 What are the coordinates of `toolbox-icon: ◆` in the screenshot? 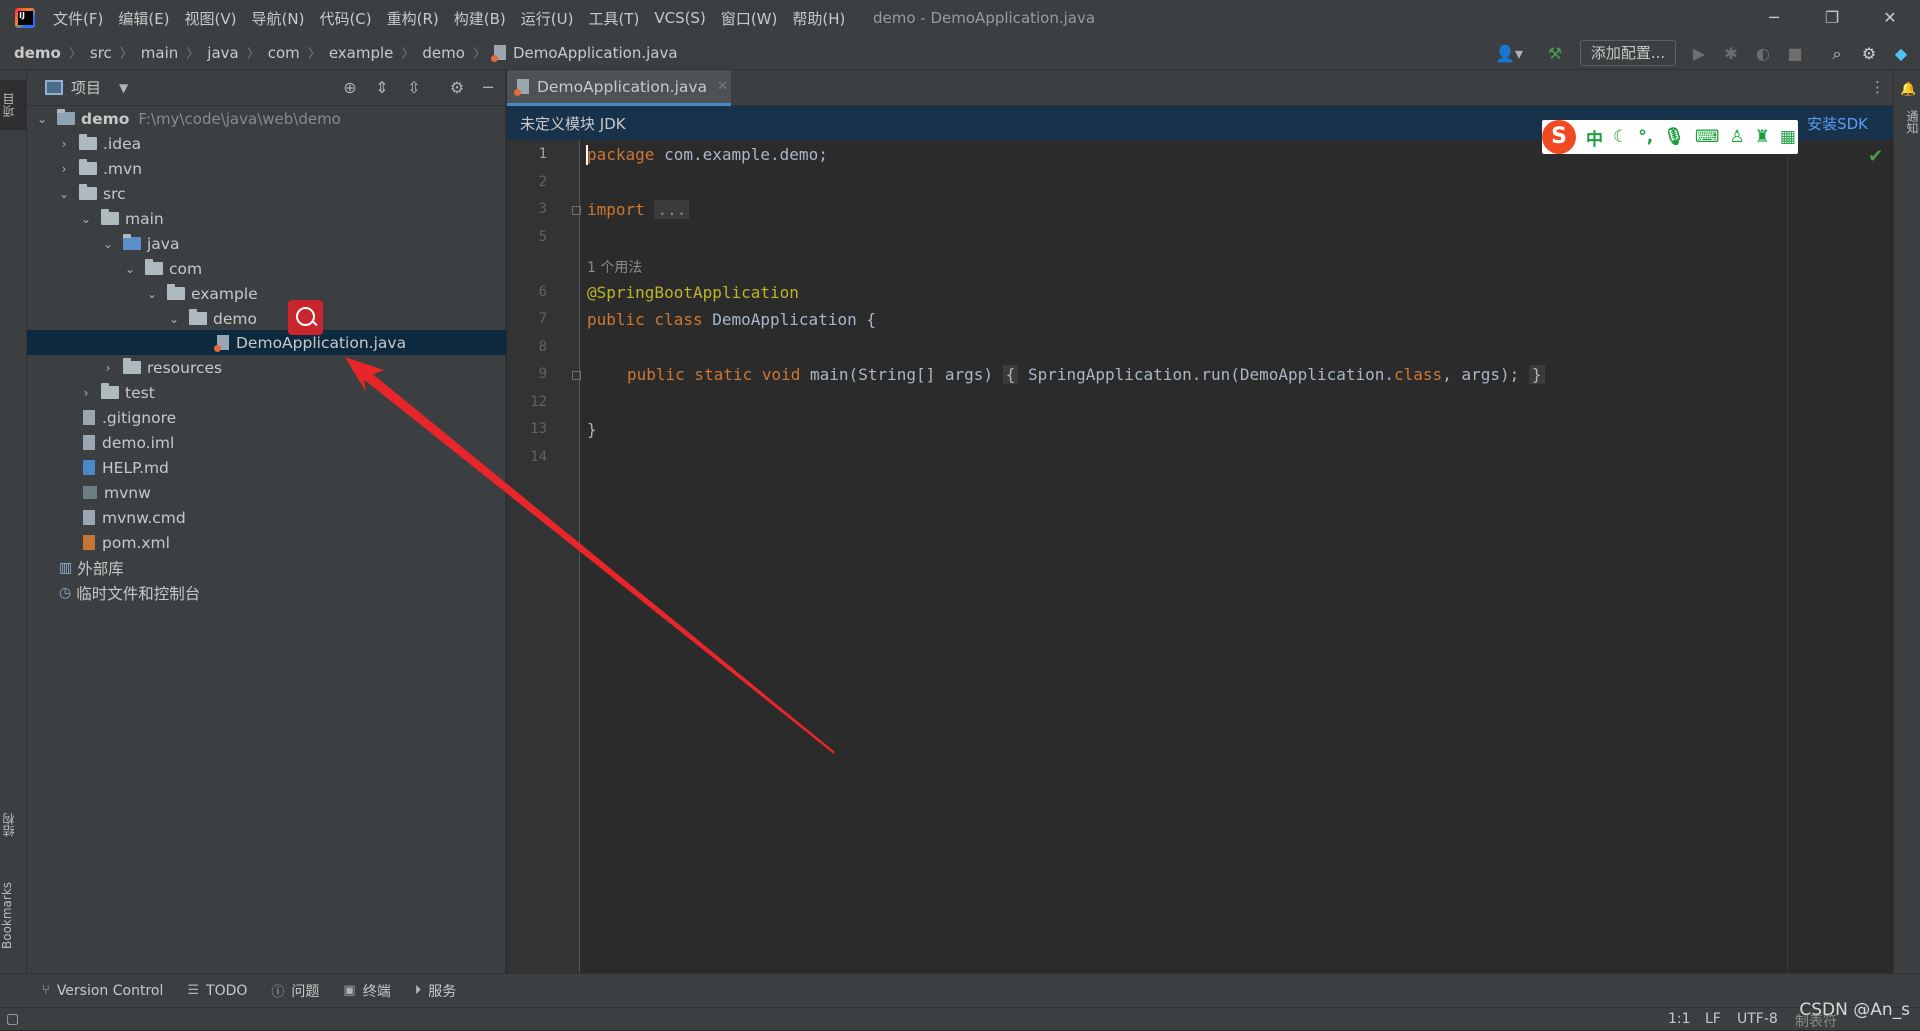 It's located at (1901, 54).